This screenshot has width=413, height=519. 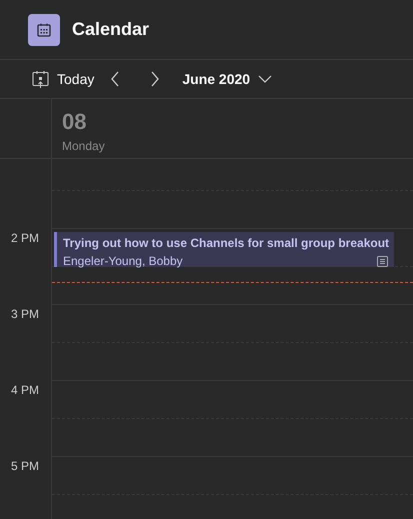 What do you see at coordinates (24, 238) in the screenshot?
I see `time-label: 2 PM` at bounding box center [24, 238].